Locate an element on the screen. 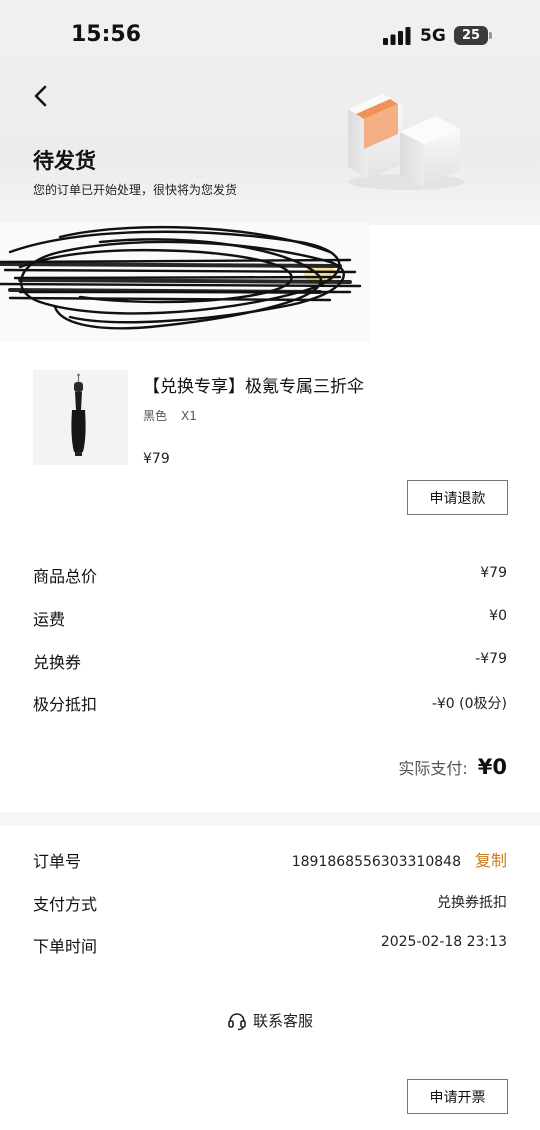  actual-payment: 实际支付: ¥0 is located at coordinates (452, 767).